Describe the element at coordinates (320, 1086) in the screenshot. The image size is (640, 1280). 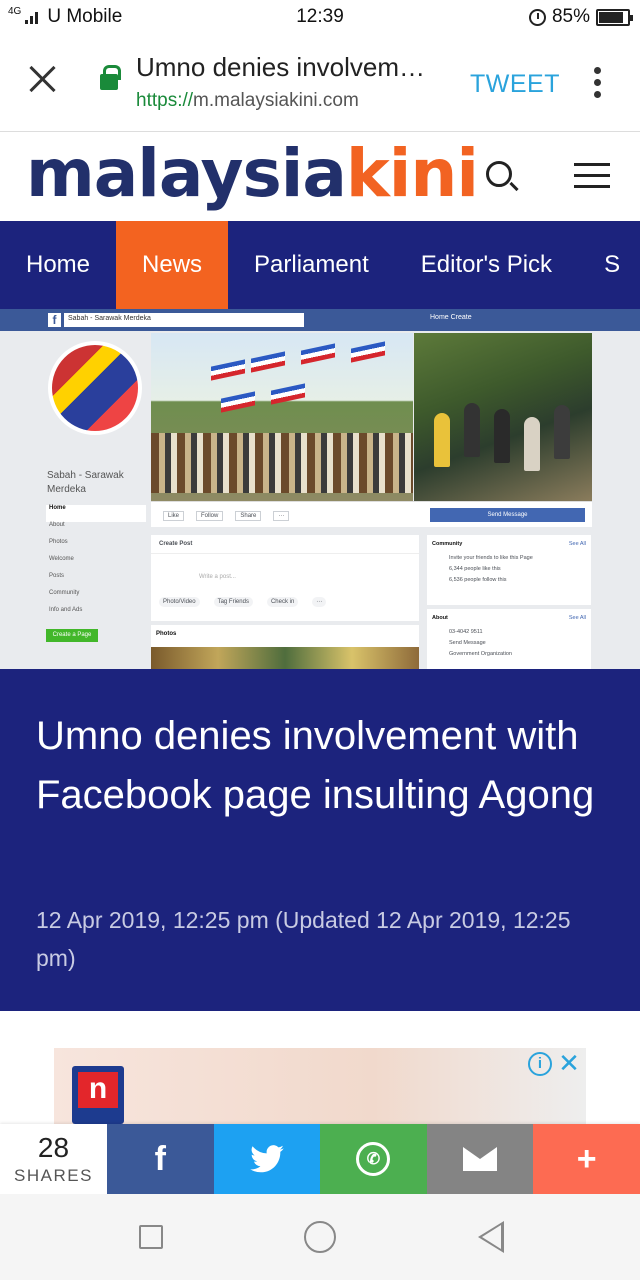
I see `advertisement-banner: n i ✕` at that location.